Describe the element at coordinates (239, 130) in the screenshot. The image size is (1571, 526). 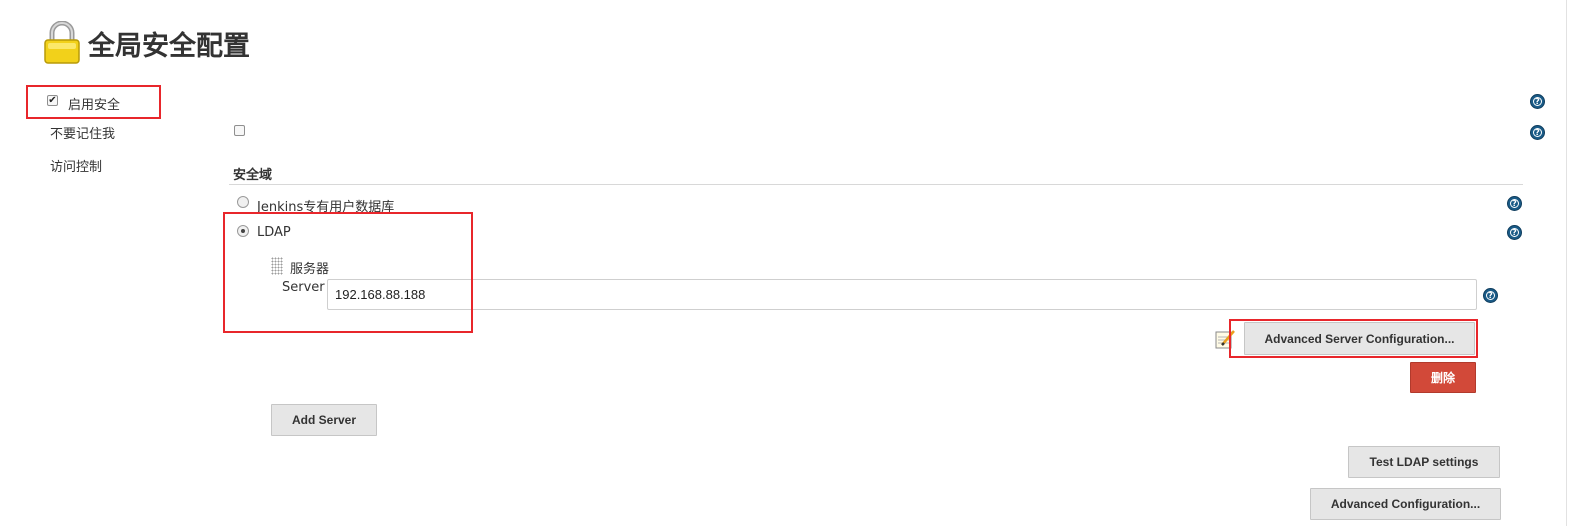
I see `dont-remember-me-checkbox` at that location.